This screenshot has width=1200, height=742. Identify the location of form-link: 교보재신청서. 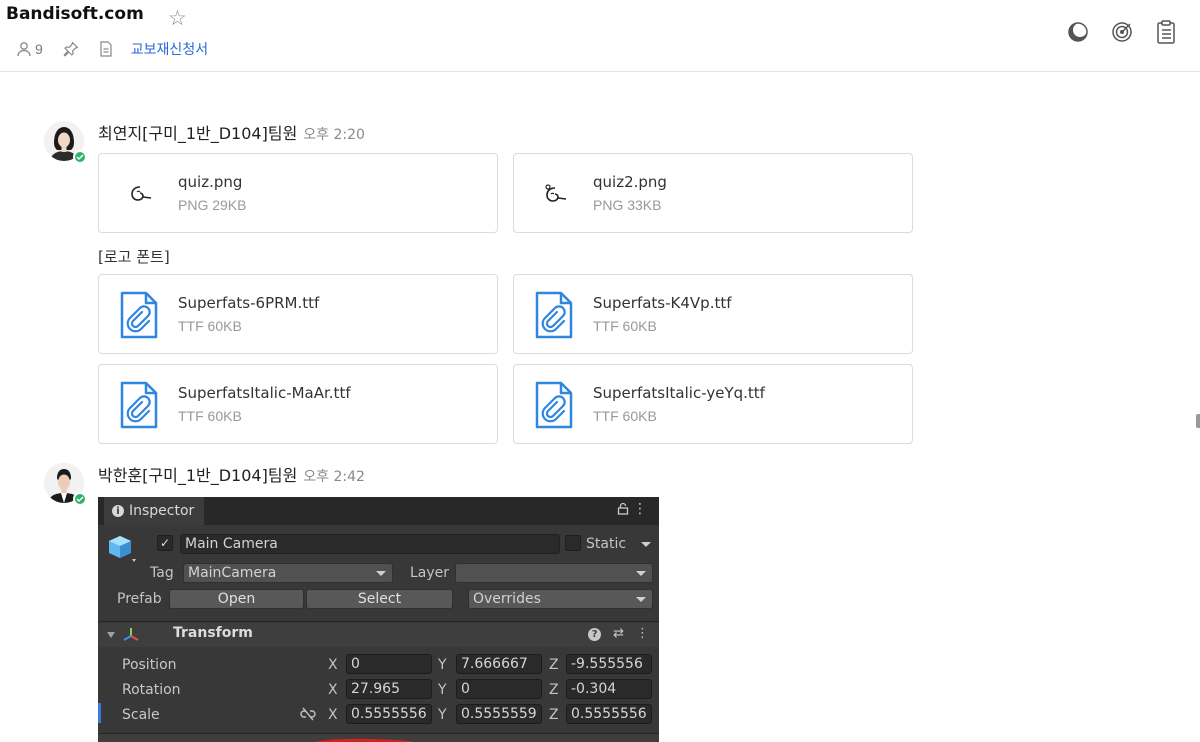
(169, 49).